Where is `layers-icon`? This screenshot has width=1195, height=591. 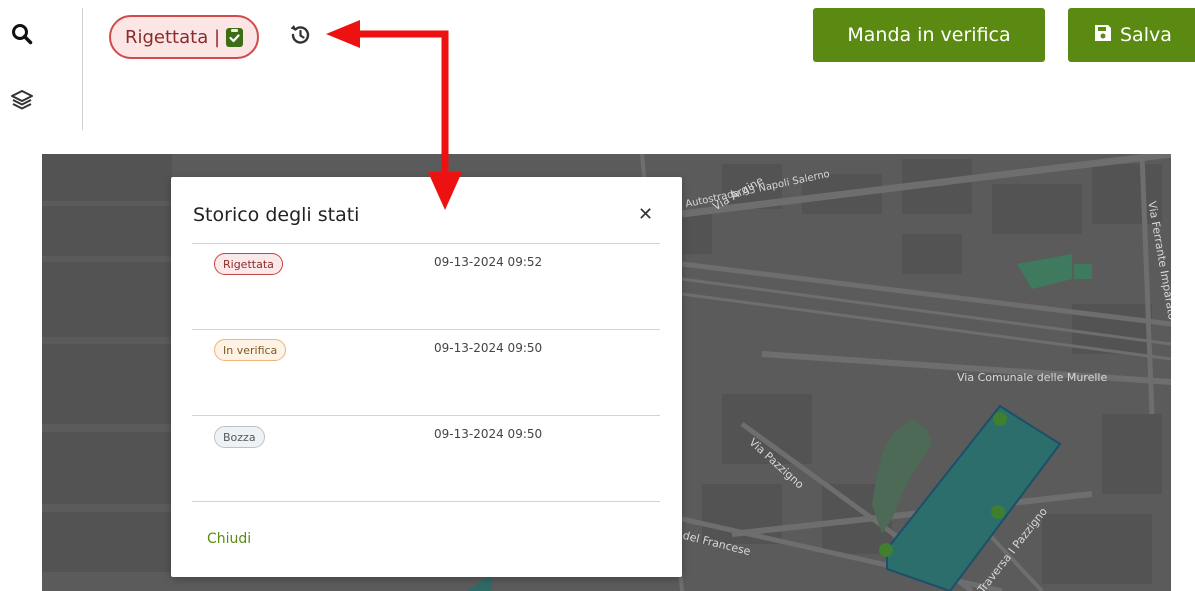 layers-icon is located at coordinates (22, 100).